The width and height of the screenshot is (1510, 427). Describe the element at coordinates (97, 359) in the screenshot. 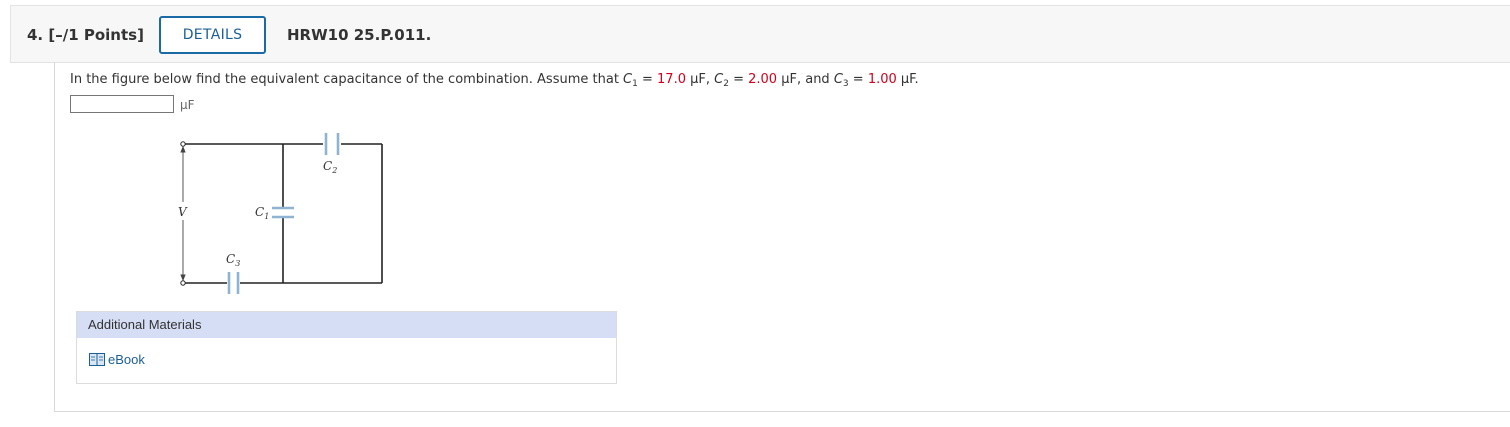

I see `book-icon` at that location.